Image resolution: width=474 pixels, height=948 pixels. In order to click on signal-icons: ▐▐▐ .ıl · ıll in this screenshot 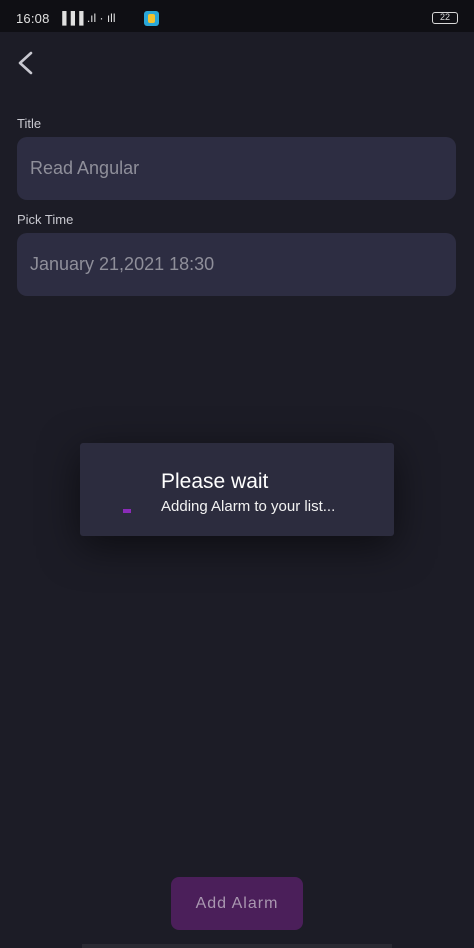, I will do `click(87, 18)`.